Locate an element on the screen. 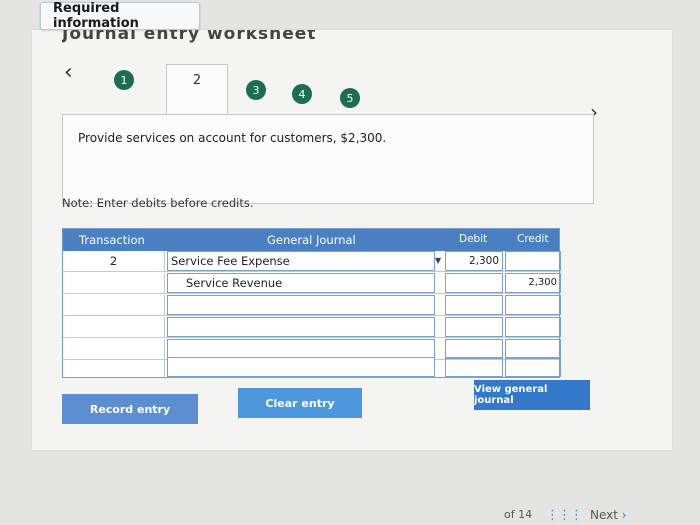  table-header: Transaction General Journal Debit Credit is located at coordinates (311, 240).